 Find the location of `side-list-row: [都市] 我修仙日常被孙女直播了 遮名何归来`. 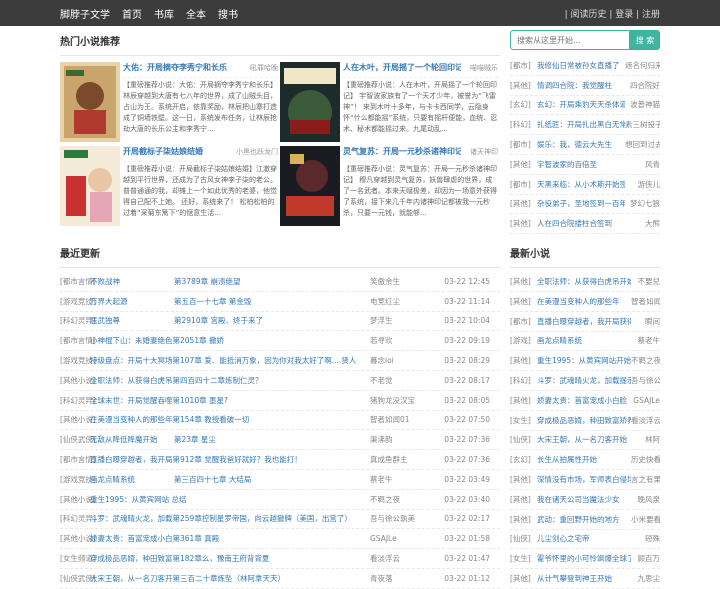

side-list-row: [都市] 我修仙日常被孙女直播了 遮名何归来 is located at coordinates (585, 66).